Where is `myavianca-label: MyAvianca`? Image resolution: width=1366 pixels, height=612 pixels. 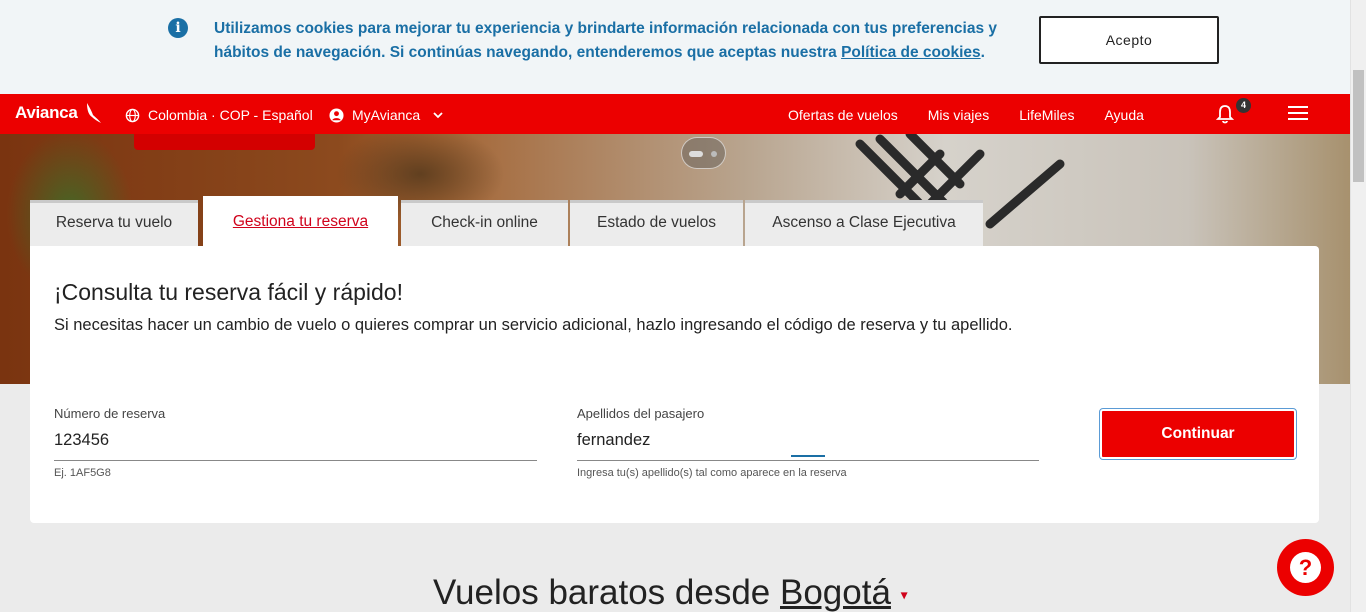
myavianca-label: MyAvianca is located at coordinates (386, 115).